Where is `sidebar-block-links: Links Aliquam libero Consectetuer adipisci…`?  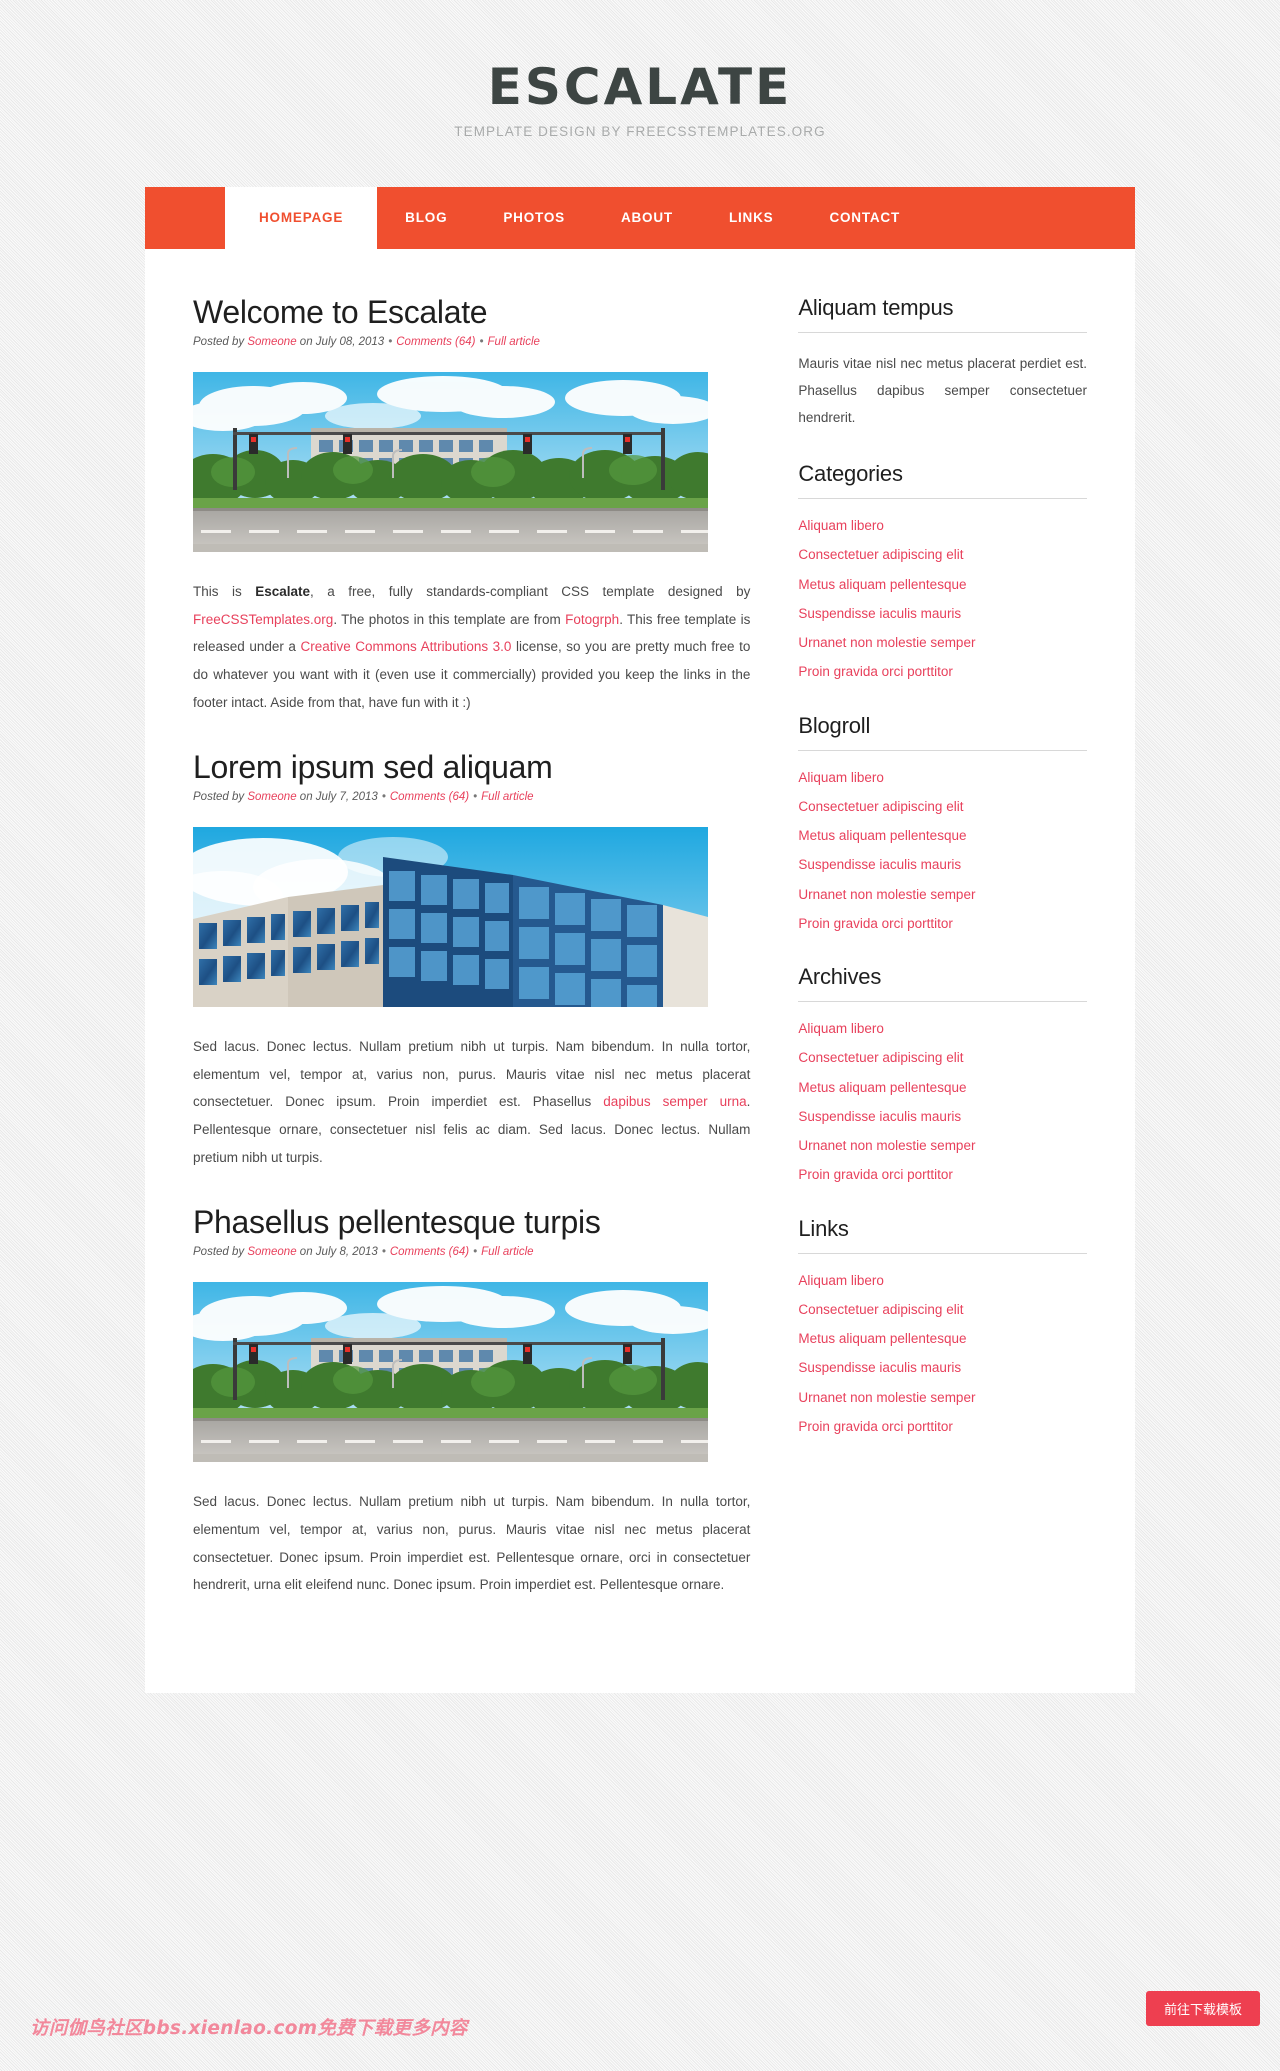
sidebar-block-links: Links Aliquam libero Consectetuer adipisci… is located at coordinates (942, 1327).